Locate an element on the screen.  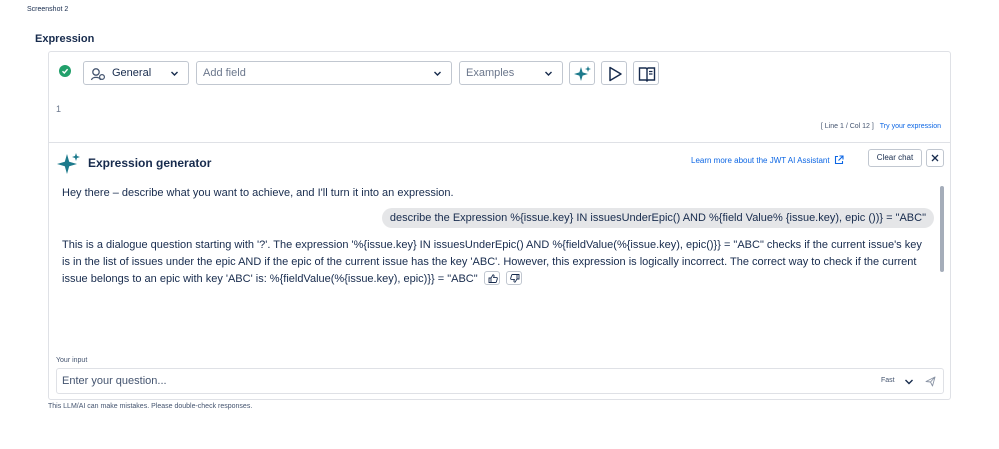
ai-generate-button is located at coordinates (582, 73).